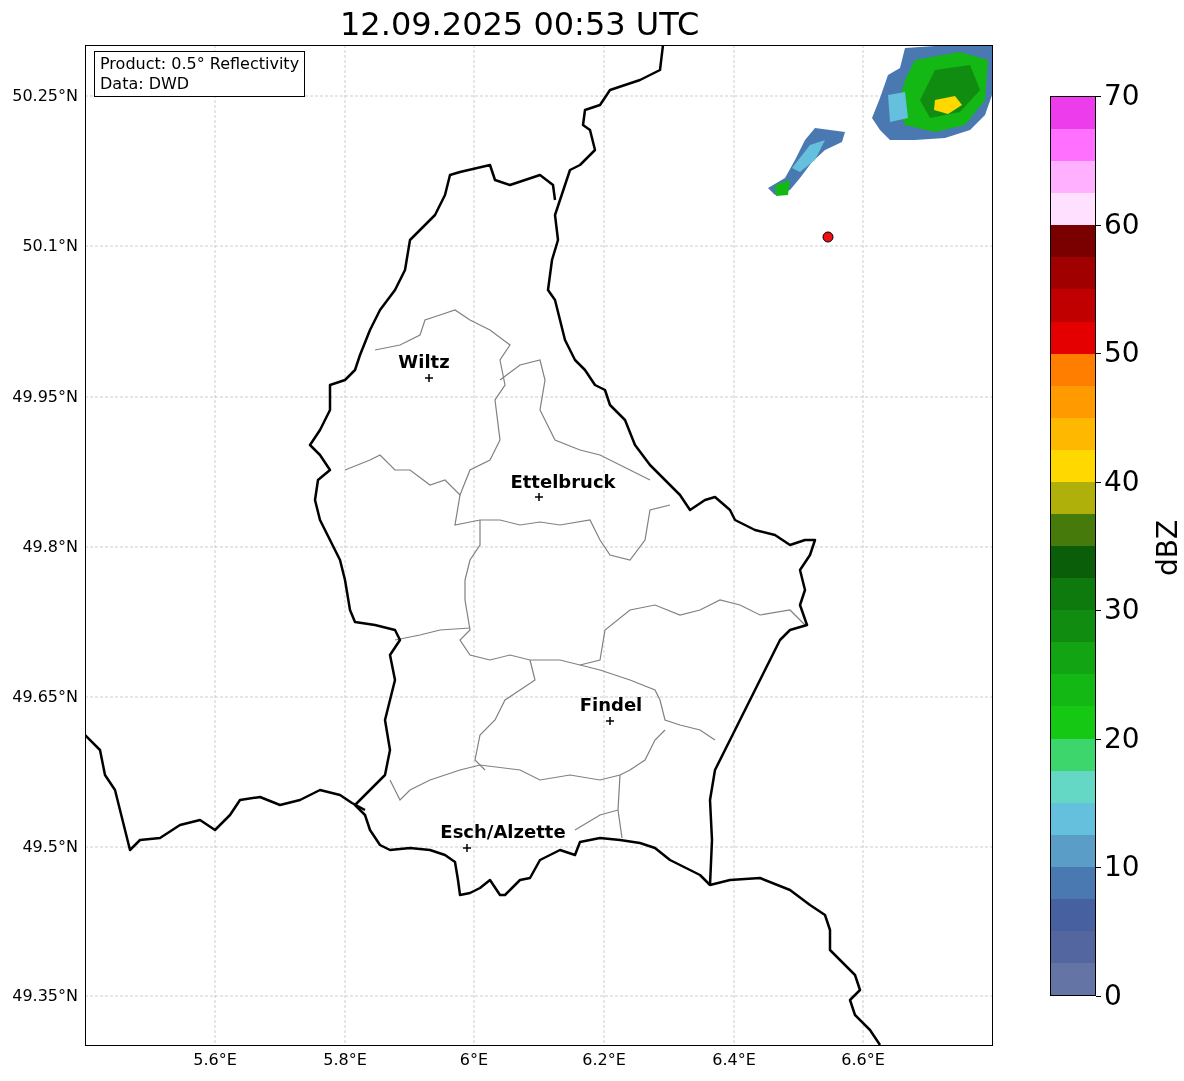 The image size is (1184, 1081). Describe the element at coordinates (474, 1060) in the screenshot. I see `x-tick-label: 6°E` at that location.